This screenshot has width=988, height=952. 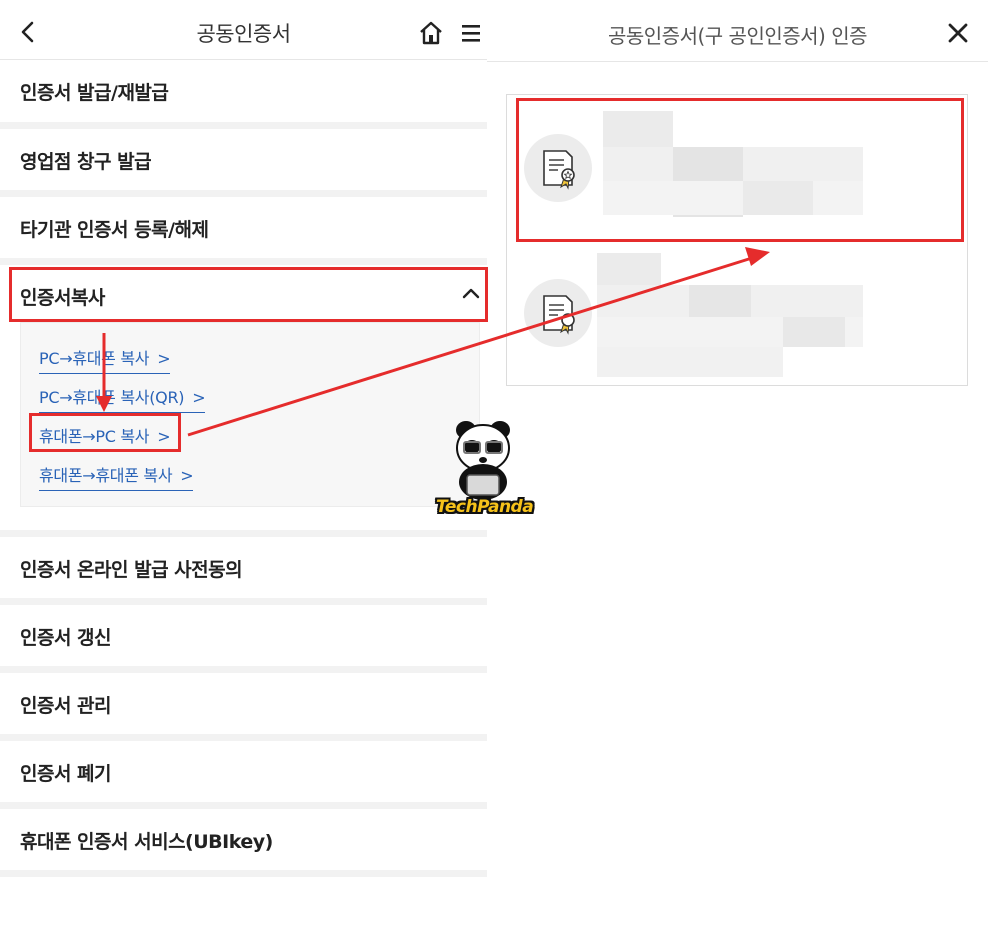 What do you see at coordinates (243, 228) in the screenshot?
I see `menu-item-other-institution: 타기관 인증서 등록/해제` at bounding box center [243, 228].